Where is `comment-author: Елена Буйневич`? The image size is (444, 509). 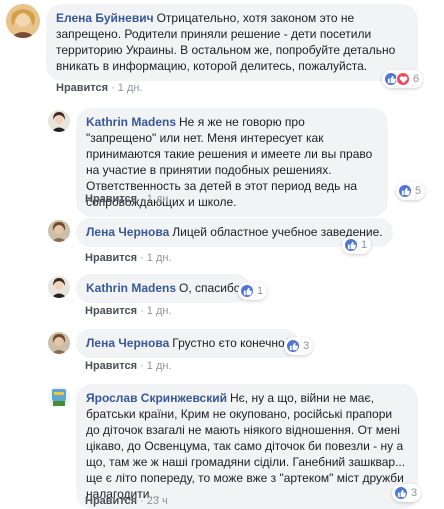 comment-author: Елена Буйневич is located at coordinates (105, 18).